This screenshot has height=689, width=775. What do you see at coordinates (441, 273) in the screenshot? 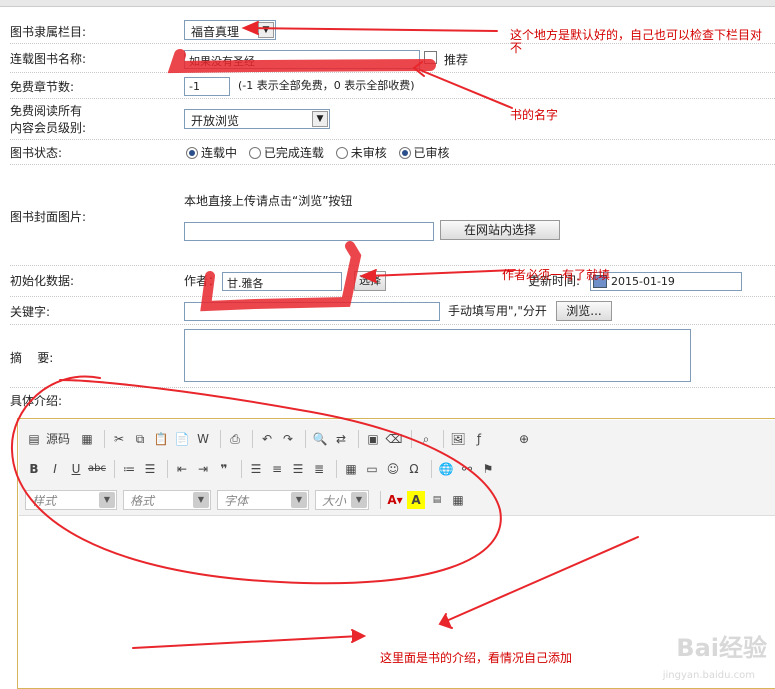
I see `author-arrow` at bounding box center [441, 273].